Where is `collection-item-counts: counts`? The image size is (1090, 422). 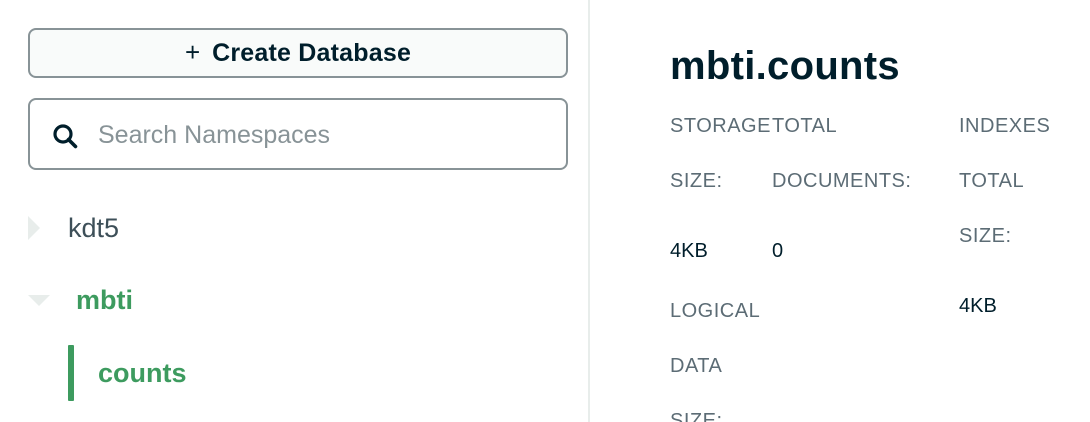
collection-item-counts: counts is located at coordinates (127, 373).